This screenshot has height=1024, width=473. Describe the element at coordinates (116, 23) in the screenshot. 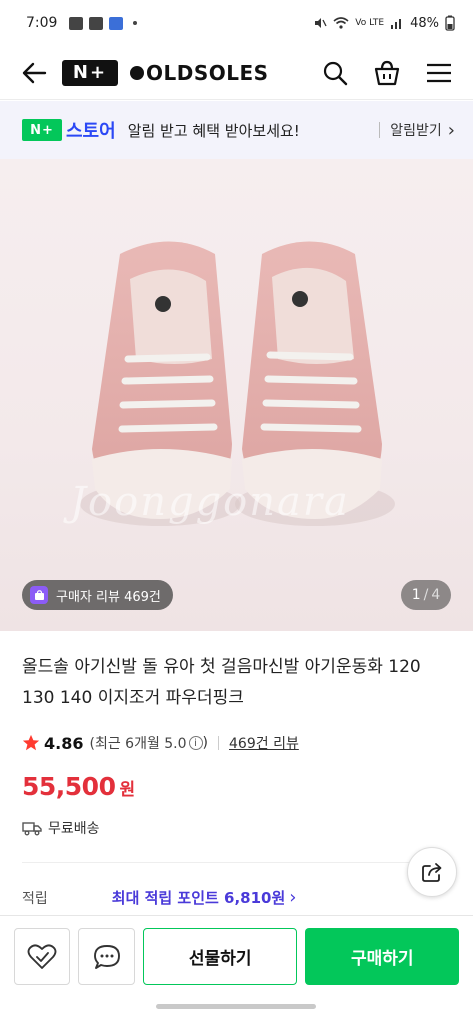

I see `message-notification-icon` at that location.